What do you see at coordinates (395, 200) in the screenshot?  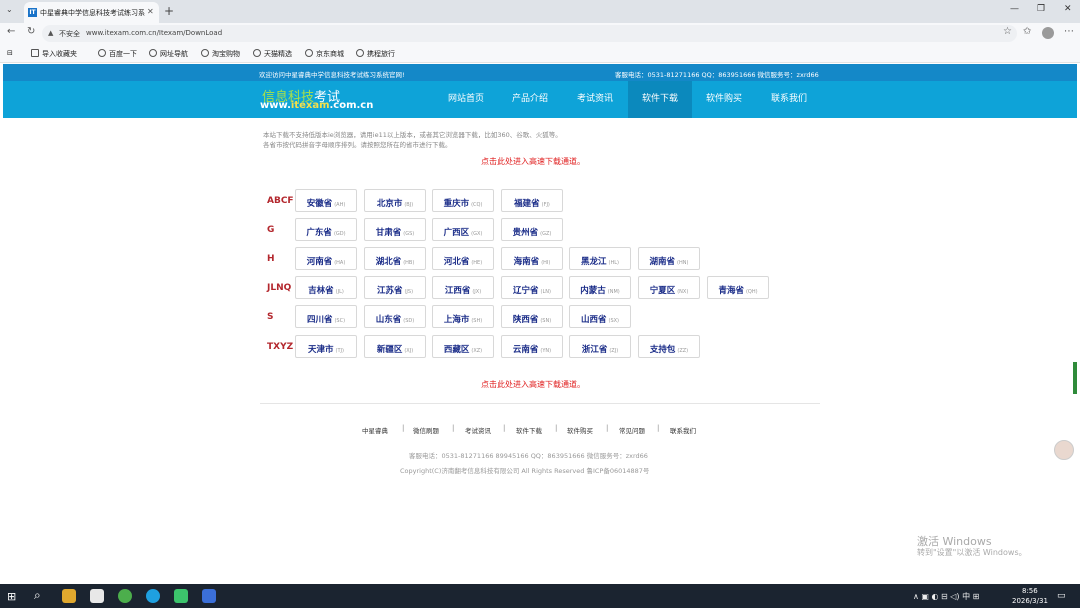 I see `province-button: 北京市 (BJ)` at bounding box center [395, 200].